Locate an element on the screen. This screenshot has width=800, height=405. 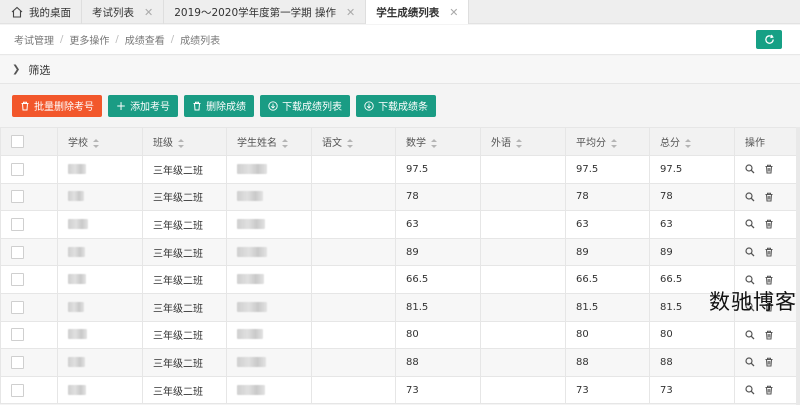
column-header-student-name: 学生姓名 is located at coordinates (269, 141).